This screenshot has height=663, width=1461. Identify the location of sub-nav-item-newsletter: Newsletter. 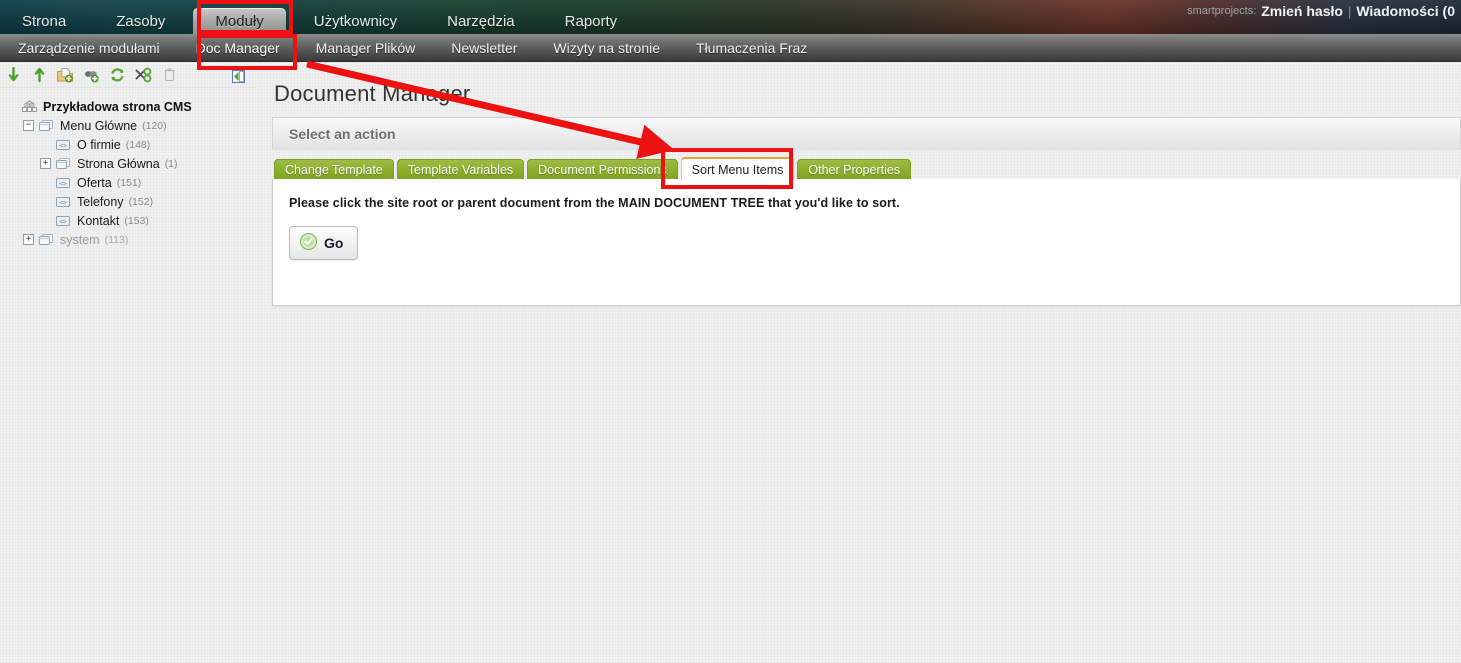
(484, 48).